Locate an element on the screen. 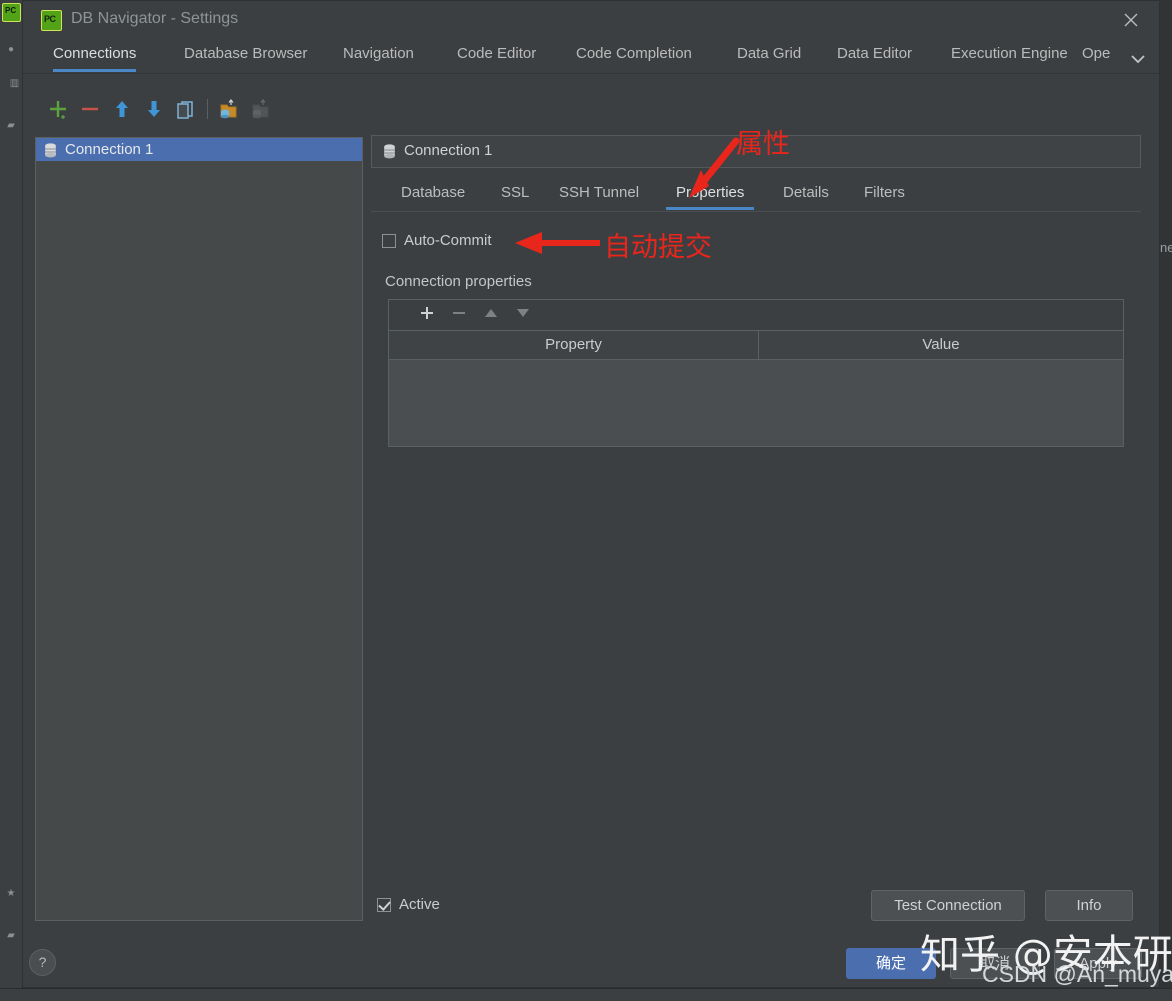 The width and height of the screenshot is (1172, 1001). tab-navigation: Navigation is located at coordinates (378, 55).